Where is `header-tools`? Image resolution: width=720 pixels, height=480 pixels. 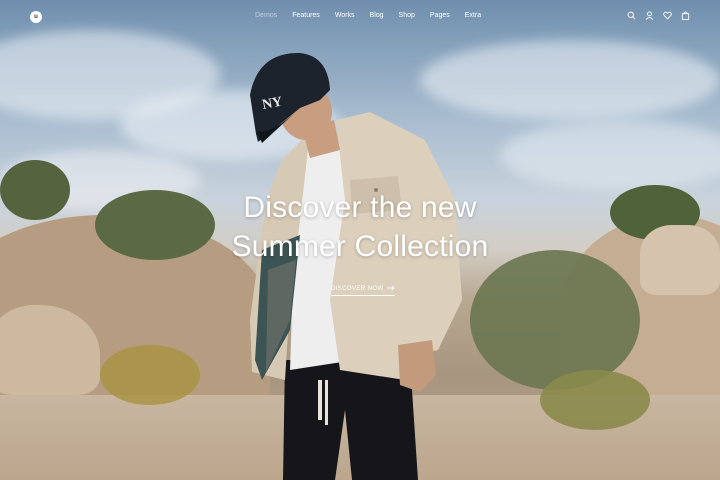 header-tools is located at coordinates (658, 15).